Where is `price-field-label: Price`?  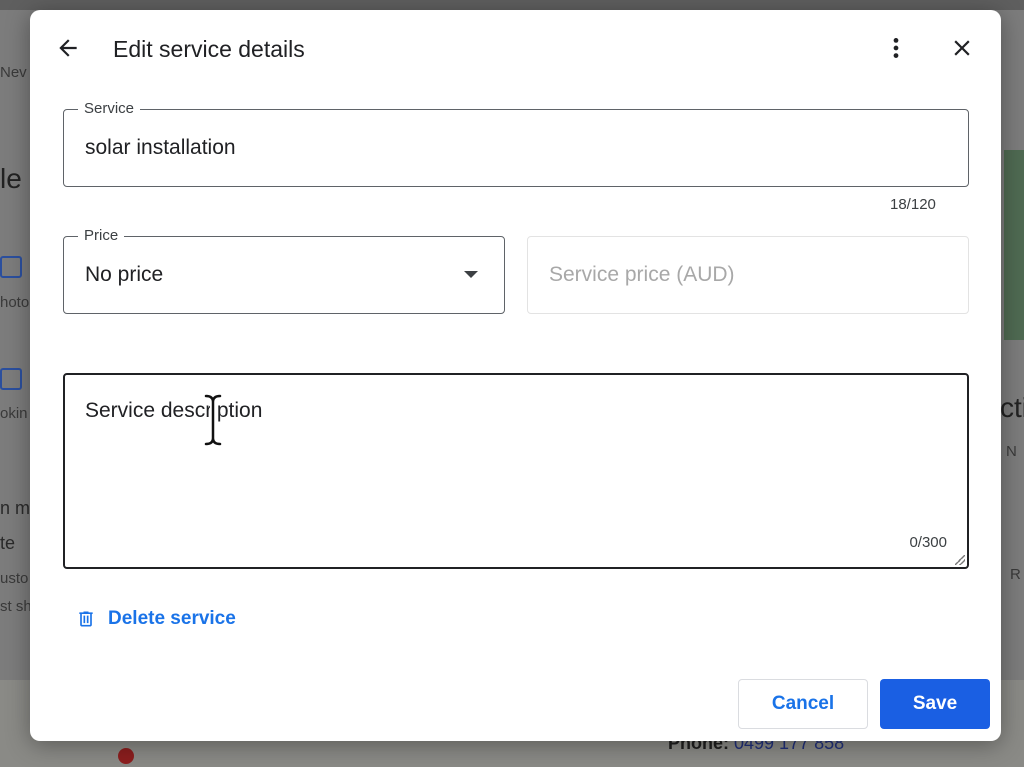 price-field-label: Price is located at coordinates (101, 236).